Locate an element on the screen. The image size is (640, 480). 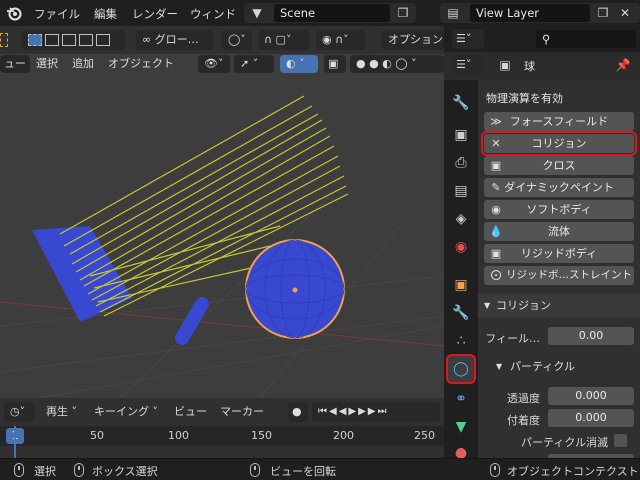
gizmo-dropdown: ➚ ˅ is located at coordinates (254, 64).